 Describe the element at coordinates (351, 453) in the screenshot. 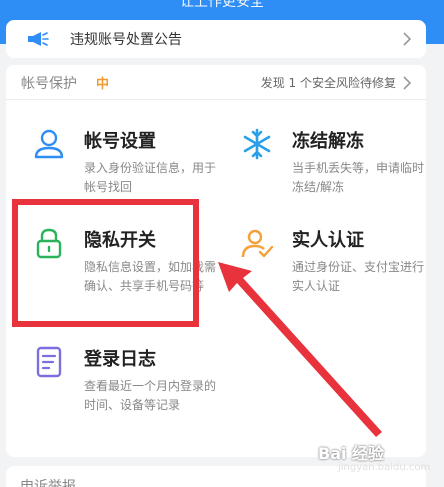

I see `watermark-text: Bai 经验` at that location.